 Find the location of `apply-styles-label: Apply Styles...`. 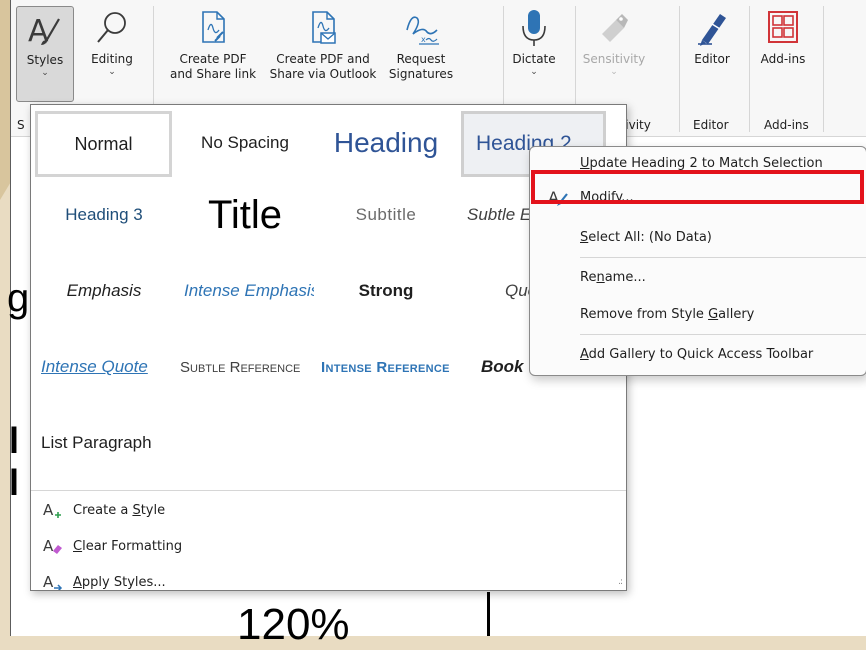

apply-styles-label: Apply Styles... is located at coordinates (119, 582).